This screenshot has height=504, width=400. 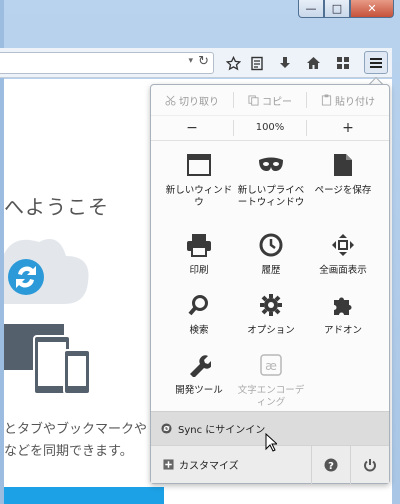 What do you see at coordinates (342, 330) in the screenshot?
I see `addons-label: アドオン` at bounding box center [342, 330].